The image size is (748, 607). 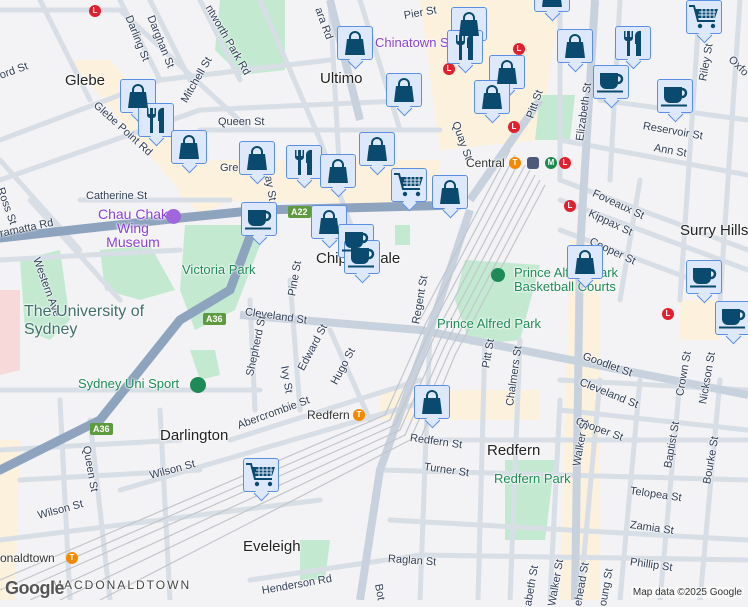 I want to click on museum-label: Chau Chak Wing Museum, so click(x=133, y=228).